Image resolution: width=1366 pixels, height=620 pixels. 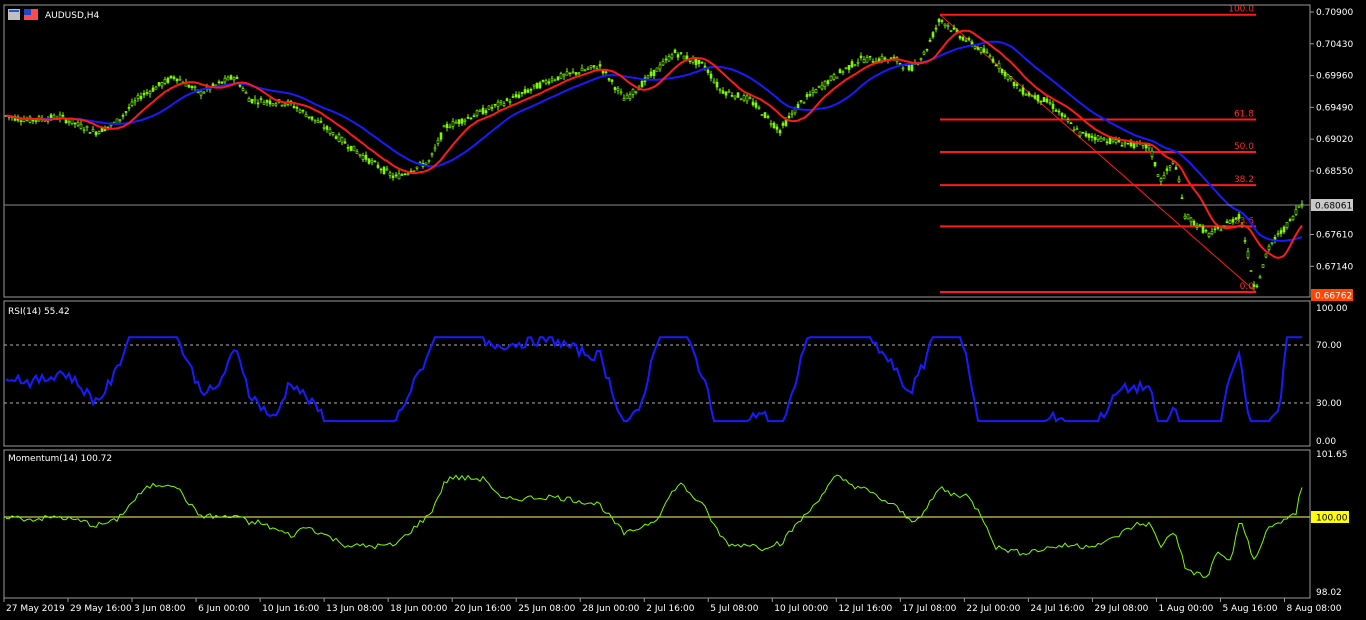 I want to click on time-tick-label: 13 Jun 08:00, so click(x=354, y=609).